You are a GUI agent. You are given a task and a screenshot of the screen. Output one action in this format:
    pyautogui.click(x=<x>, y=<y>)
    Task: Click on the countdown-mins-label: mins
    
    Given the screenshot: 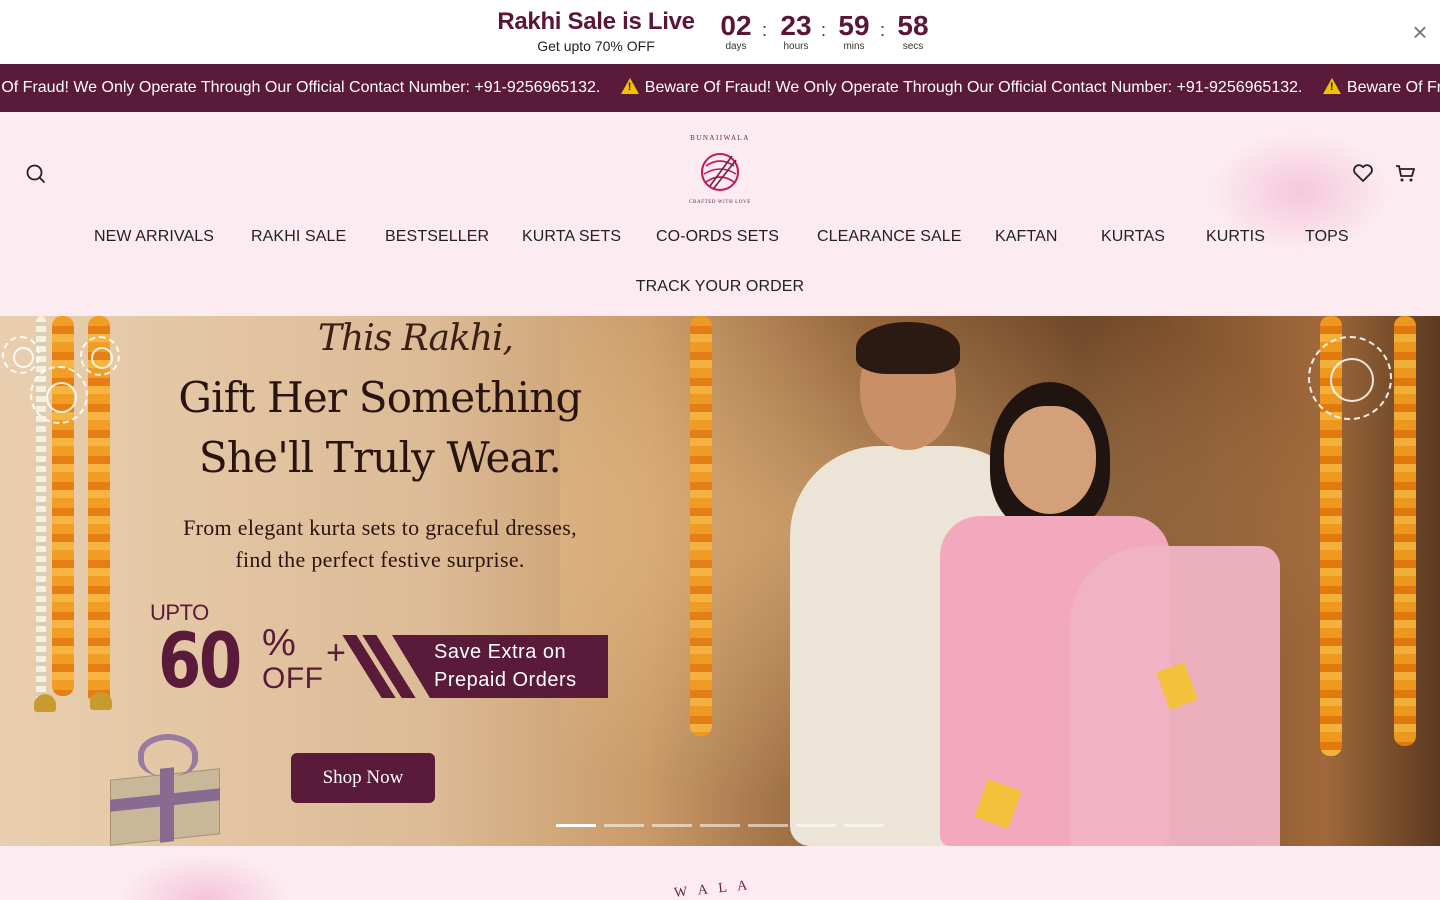 What is the action you would take?
    pyautogui.click(x=854, y=46)
    